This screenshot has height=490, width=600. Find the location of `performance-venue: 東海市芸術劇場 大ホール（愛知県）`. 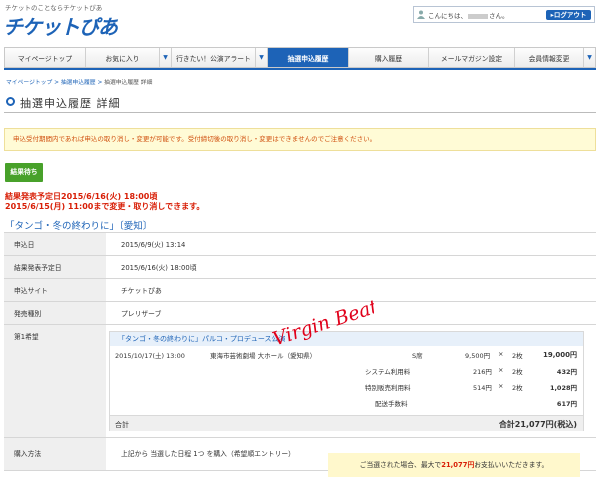

performance-venue: 東海市芸術劇場 大ホール（愛知県） is located at coordinates (263, 356).